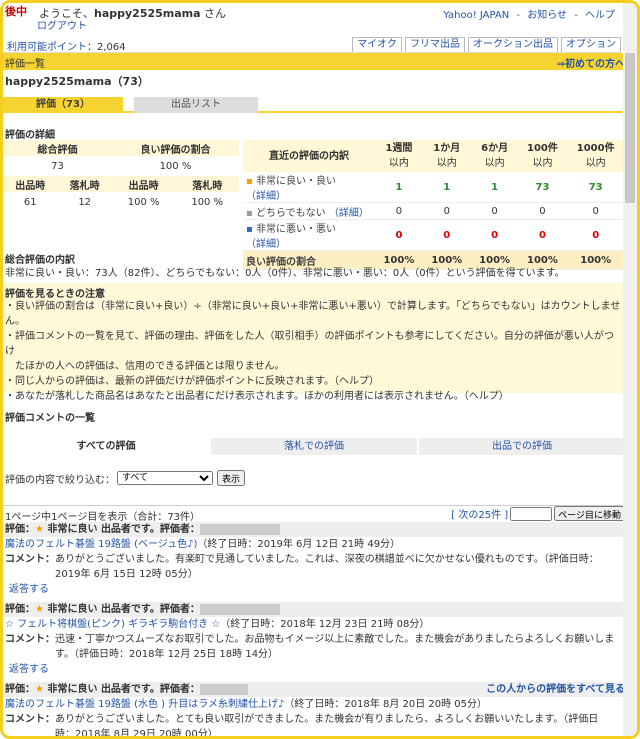 This screenshot has width=640, height=739. What do you see at coordinates (175, 148) in the screenshot?
I see `good-ratio-header: 良い評価の割合` at bounding box center [175, 148].